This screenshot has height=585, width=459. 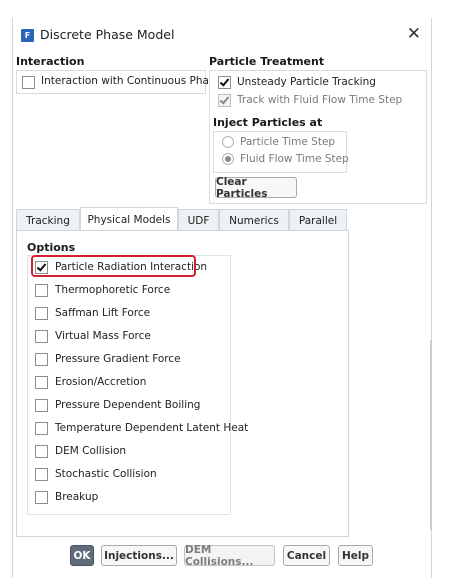 What do you see at coordinates (41, 405) in the screenshot?
I see `pressure-dependent-boiling-checkbox` at bounding box center [41, 405].